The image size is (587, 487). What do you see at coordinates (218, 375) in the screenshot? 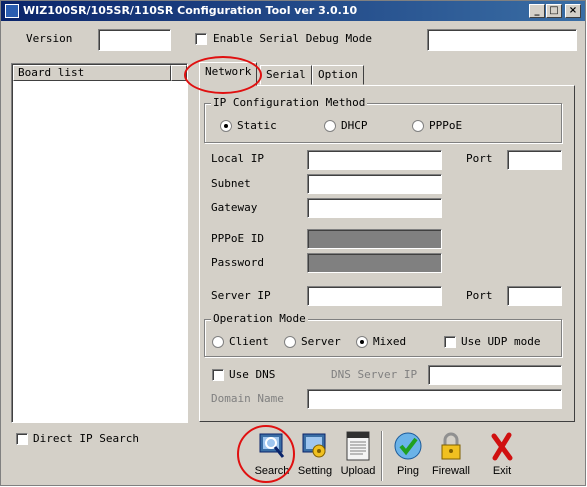
I see `use-dns-checkbox` at bounding box center [218, 375].